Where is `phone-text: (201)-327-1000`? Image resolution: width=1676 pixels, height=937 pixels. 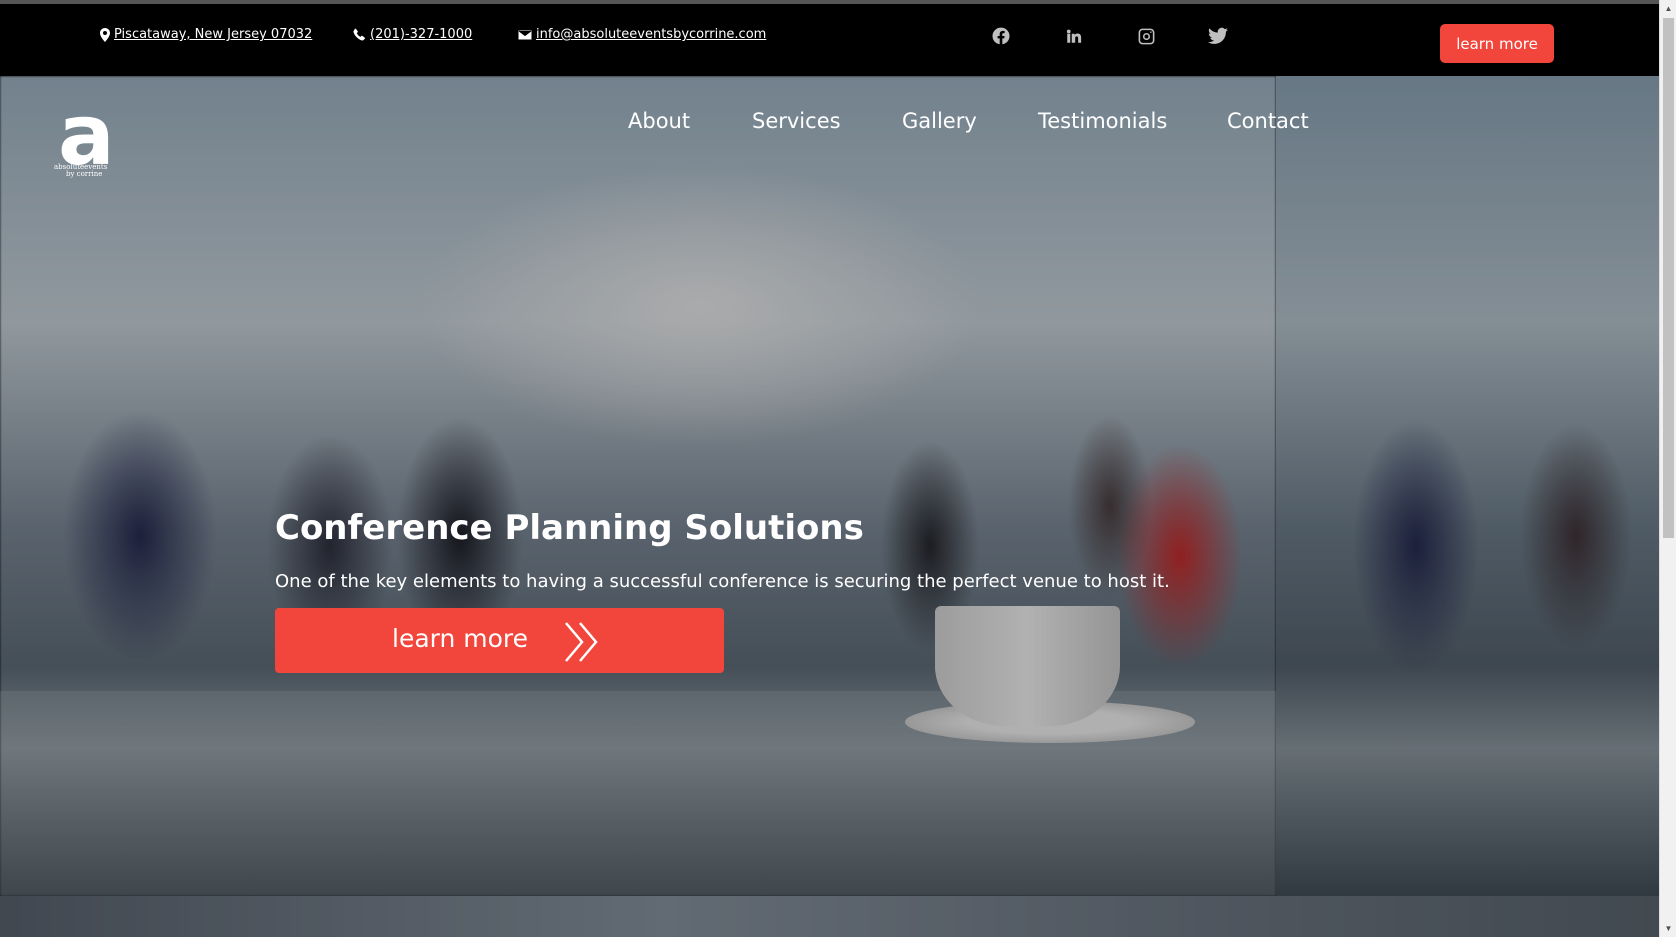 phone-text: (201)-327-1000 is located at coordinates (421, 34).